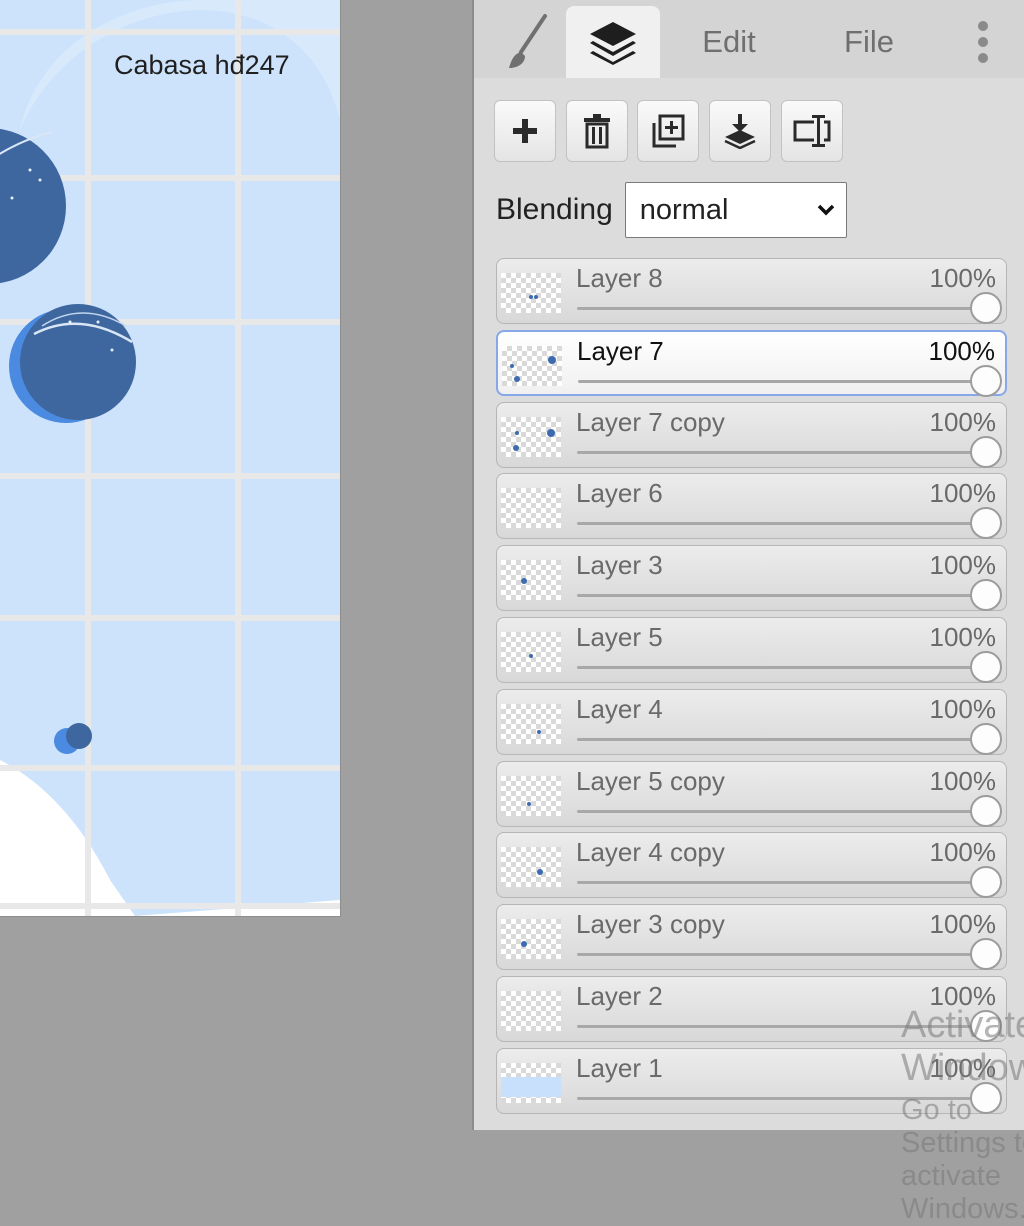 This screenshot has height=1226, width=1024. I want to click on blending-value: normal, so click(684, 209).